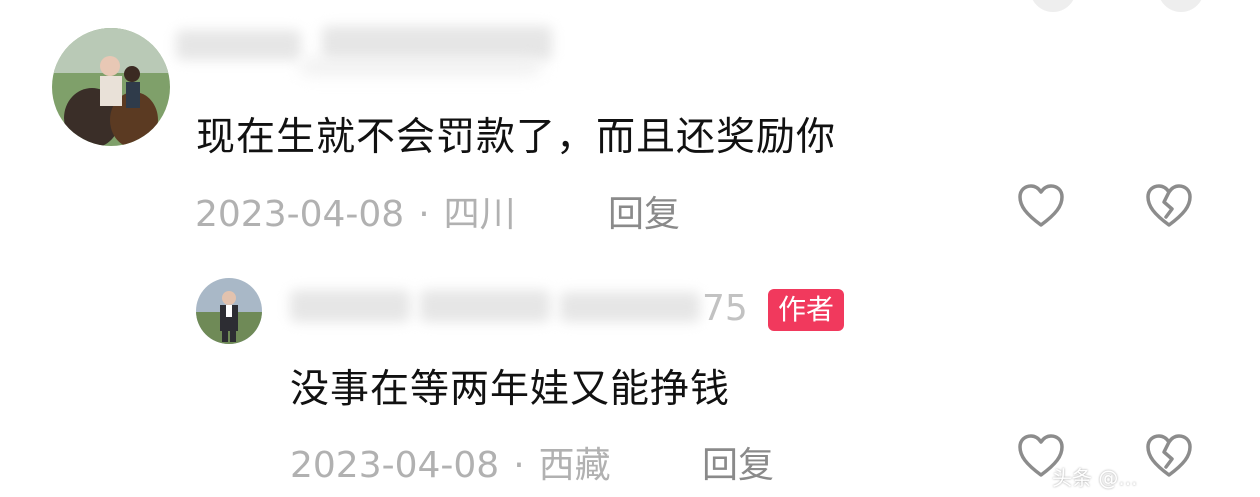 The image size is (1260, 497). Describe the element at coordinates (479, 214) in the screenshot. I see `comment-location: 四川` at that location.